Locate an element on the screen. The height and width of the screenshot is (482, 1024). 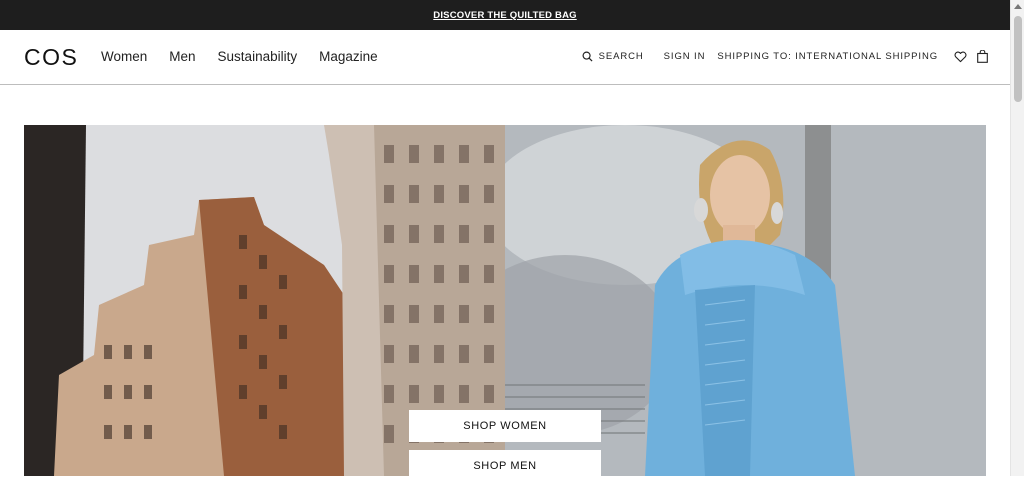
nav-sustainability: Sustainability is located at coordinates (258, 56).